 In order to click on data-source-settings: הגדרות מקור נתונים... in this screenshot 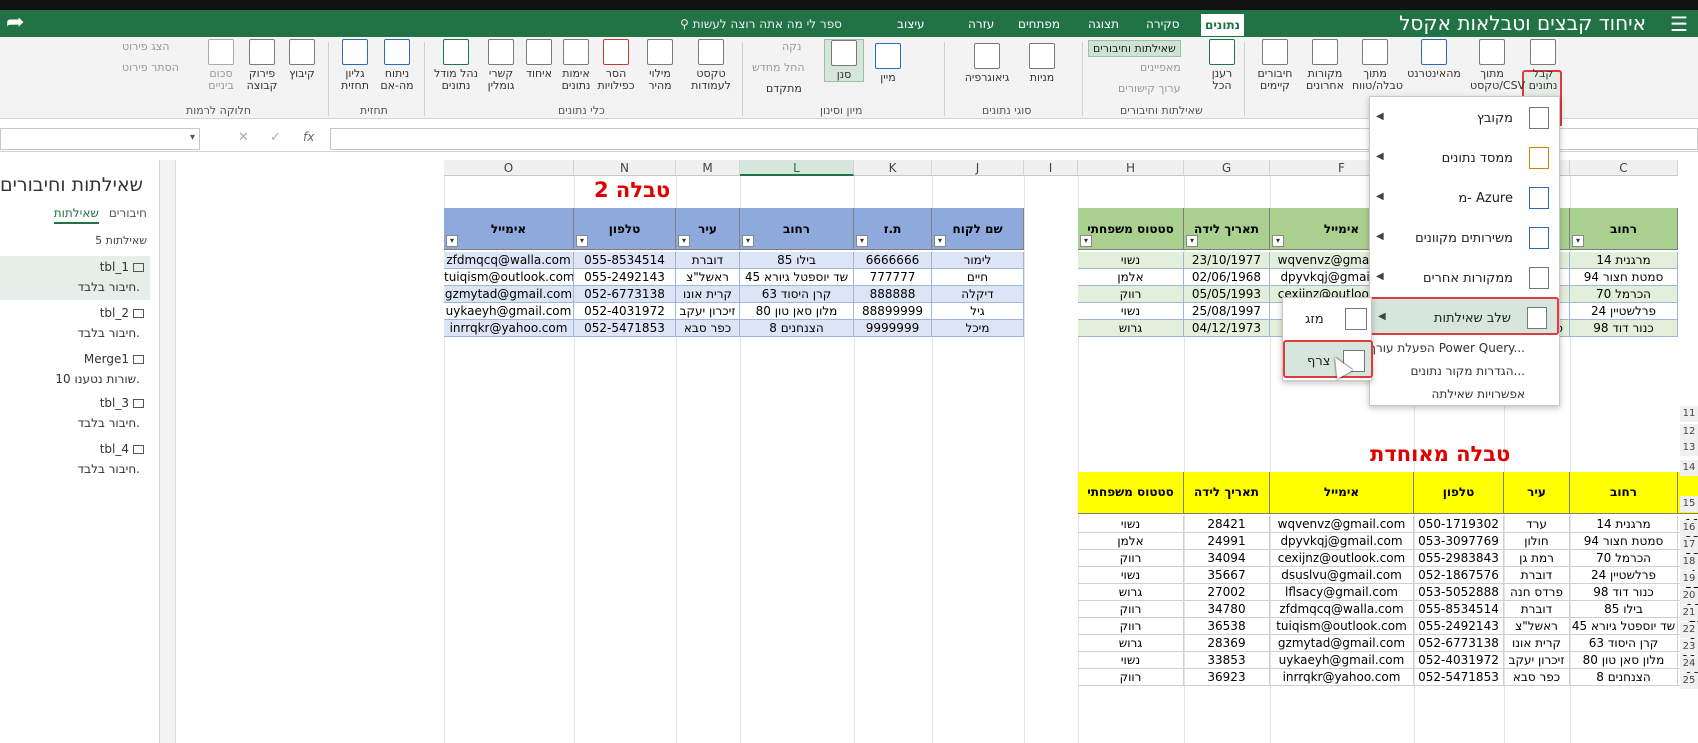, I will do `click(1468, 371)`.